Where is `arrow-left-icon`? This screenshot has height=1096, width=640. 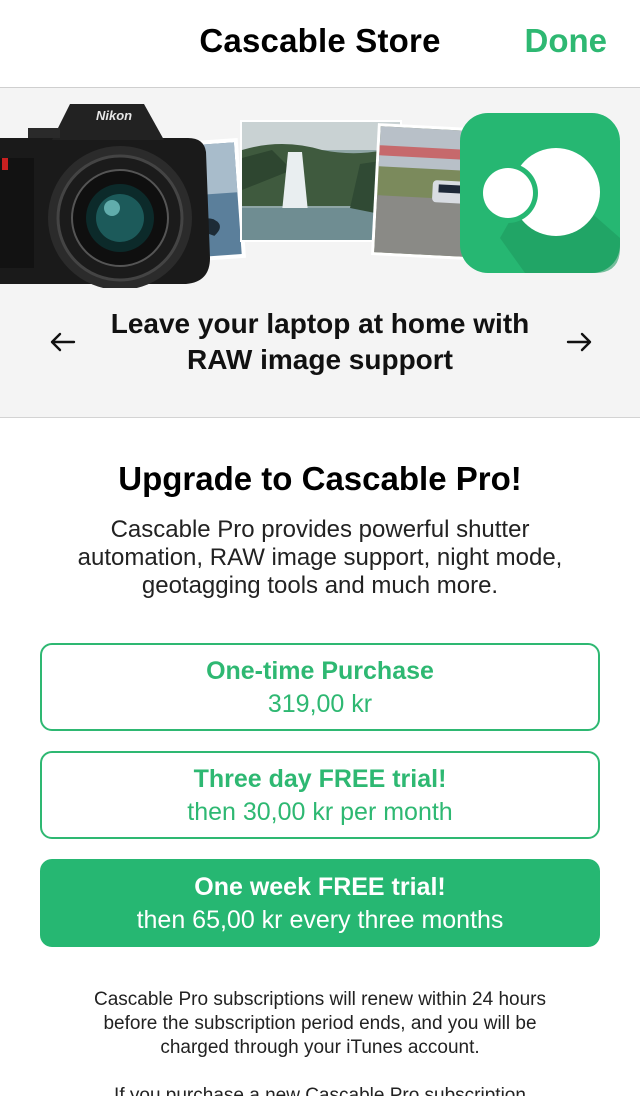
arrow-left-icon is located at coordinates (62, 342).